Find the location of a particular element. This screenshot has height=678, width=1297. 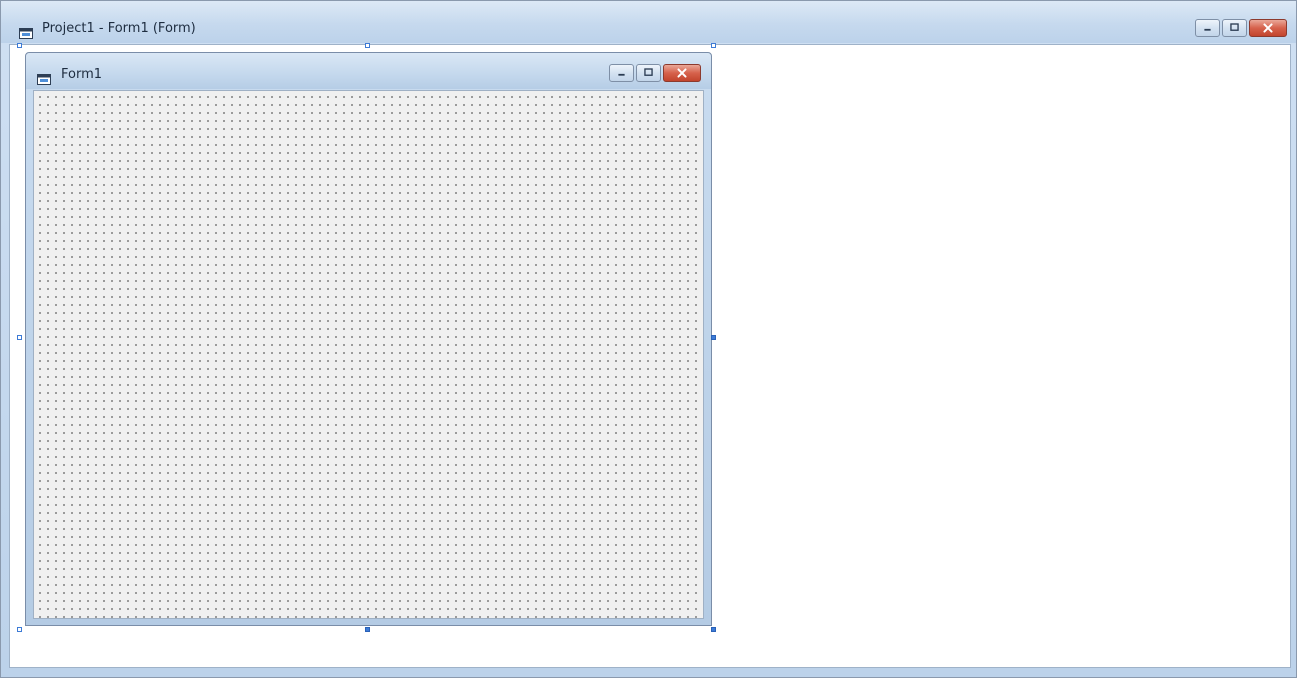

resize-handle-top-left is located at coordinates (19, 45).